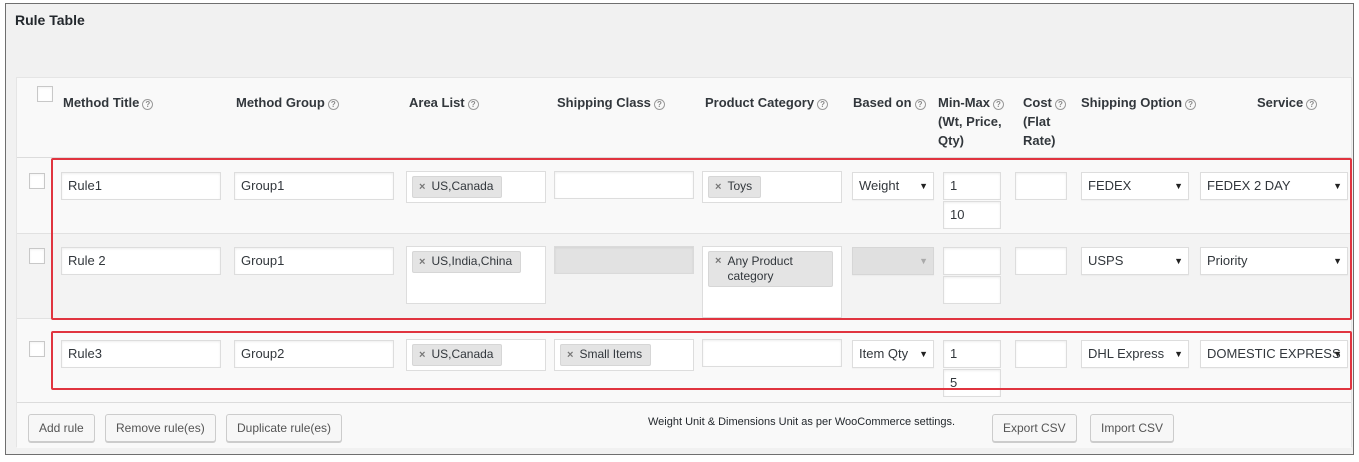 The height and width of the screenshot is (462, 1359). I want to click on product-category-select: × Toys, so click(772, 187).